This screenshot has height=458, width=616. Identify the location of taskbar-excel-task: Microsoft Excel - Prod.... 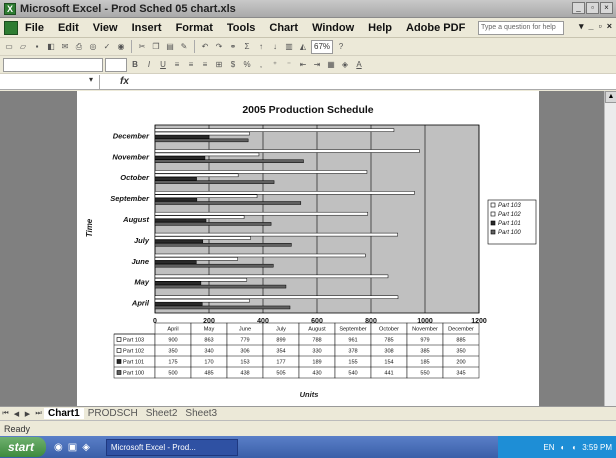
(171, 447).